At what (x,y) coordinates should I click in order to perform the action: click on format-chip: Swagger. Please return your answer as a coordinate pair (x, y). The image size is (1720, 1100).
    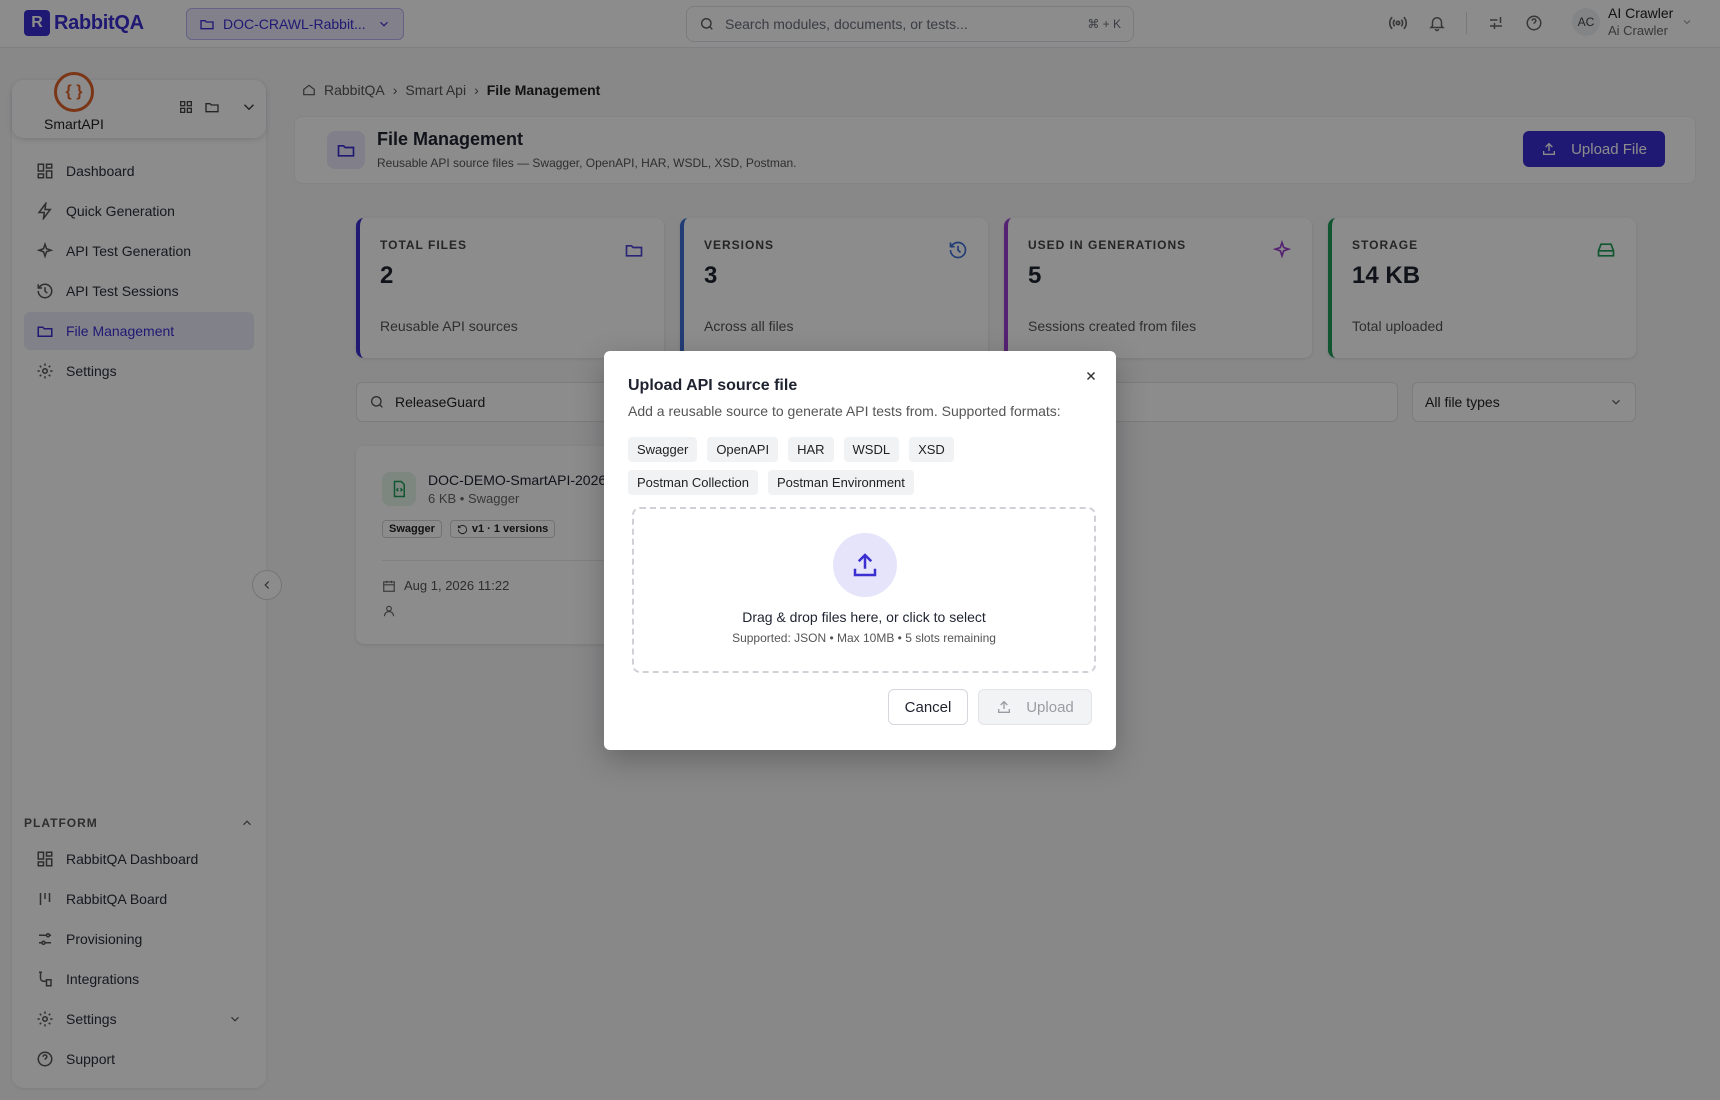
    Looking at the image, I should click on (663, 449).